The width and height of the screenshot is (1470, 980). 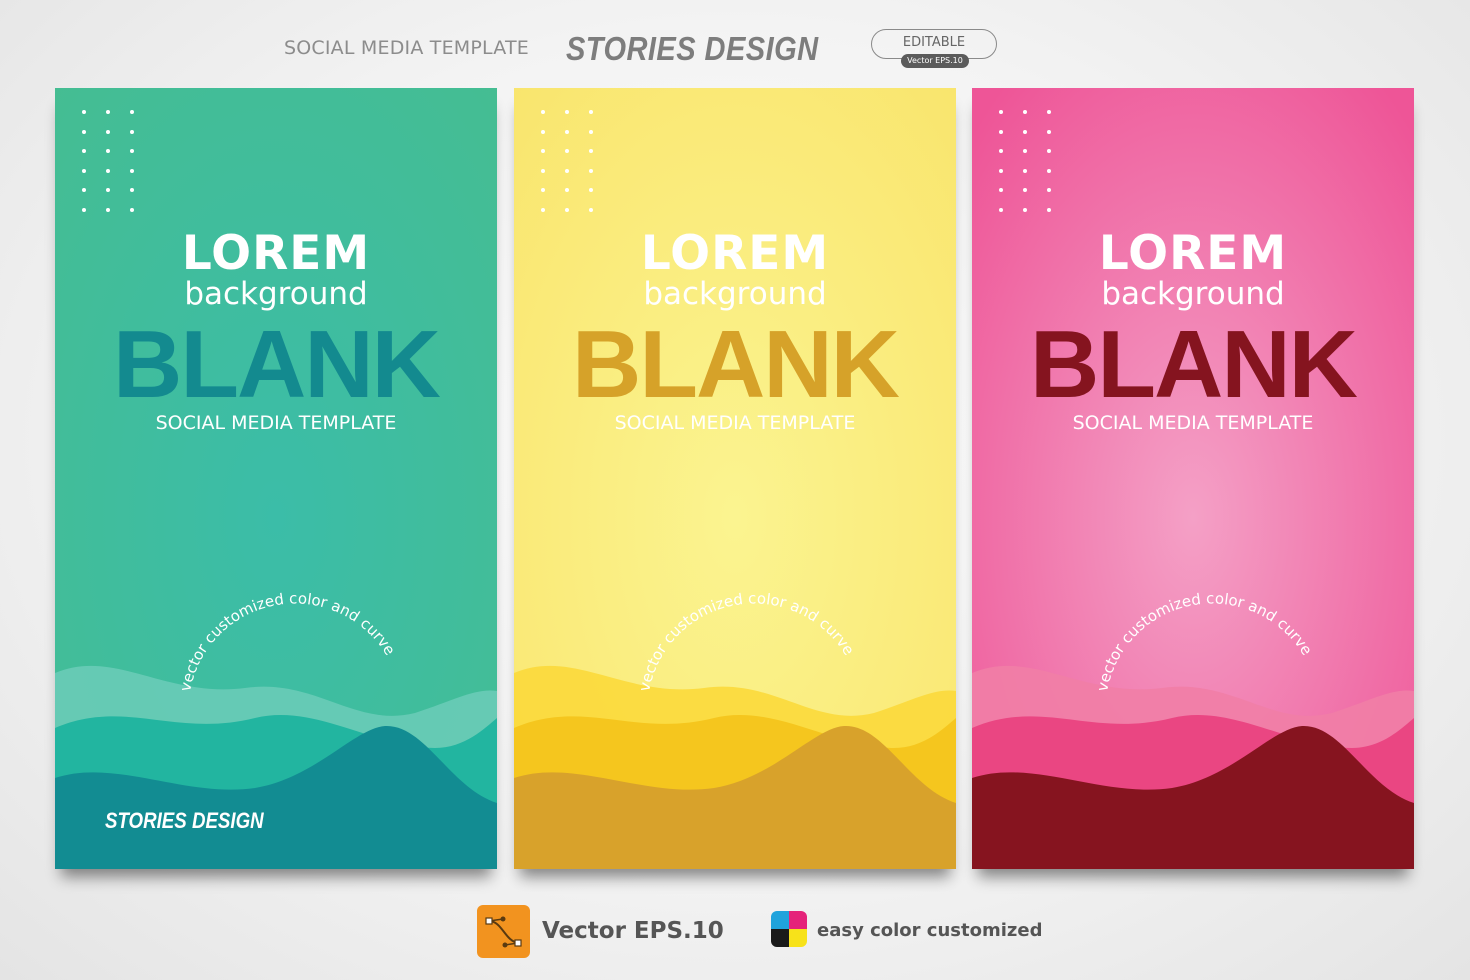 What do you see at coordinates (935, 61) in the screenshot?
I see `format-badge: Vector EPS.10` at bounding box center [935, 61].